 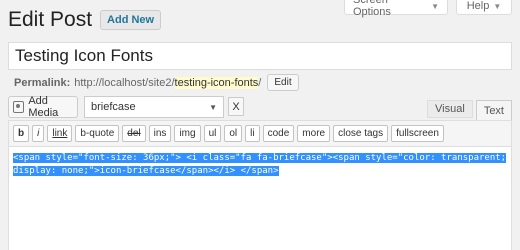 I want to click on edit-permalink-button: Edit, so click(x=283, y=82).